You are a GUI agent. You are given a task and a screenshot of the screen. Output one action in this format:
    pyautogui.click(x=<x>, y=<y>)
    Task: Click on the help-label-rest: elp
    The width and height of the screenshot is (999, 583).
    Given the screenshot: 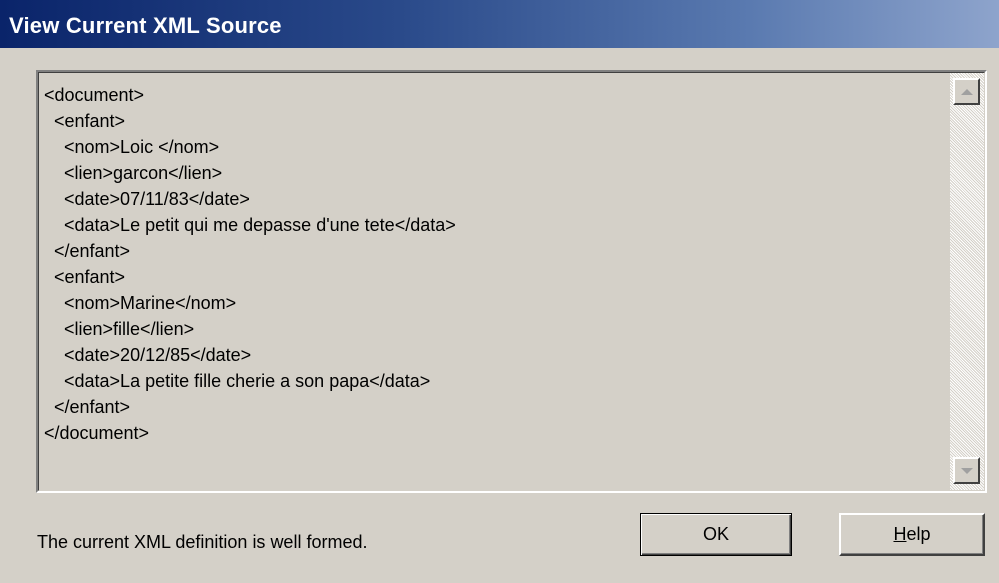 What is the action you would take?
    pyautogui.click(x=918, y=534)
    